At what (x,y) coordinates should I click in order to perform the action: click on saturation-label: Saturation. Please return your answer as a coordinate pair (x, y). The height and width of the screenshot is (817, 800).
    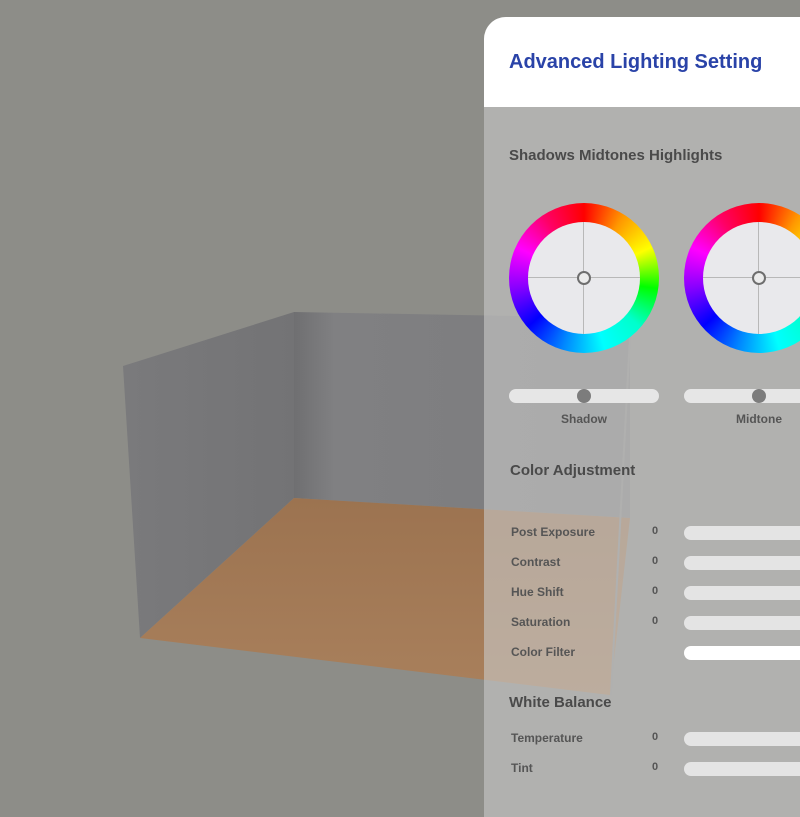
    Looking at the image, I should click on (541, 622).